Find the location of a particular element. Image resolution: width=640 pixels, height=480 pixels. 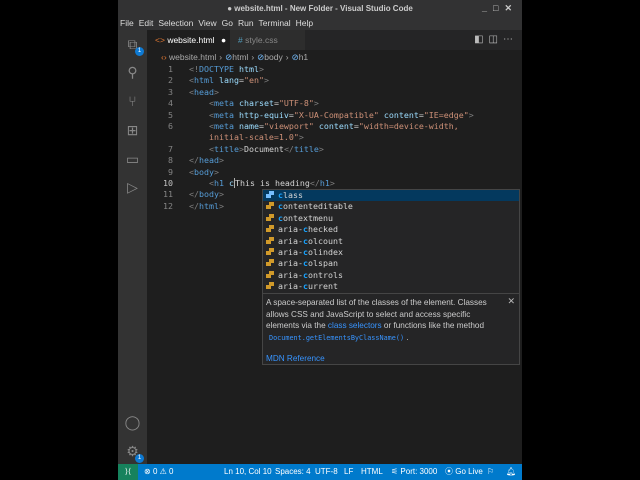

line-number: 12 is located at coordinates (168, 205).